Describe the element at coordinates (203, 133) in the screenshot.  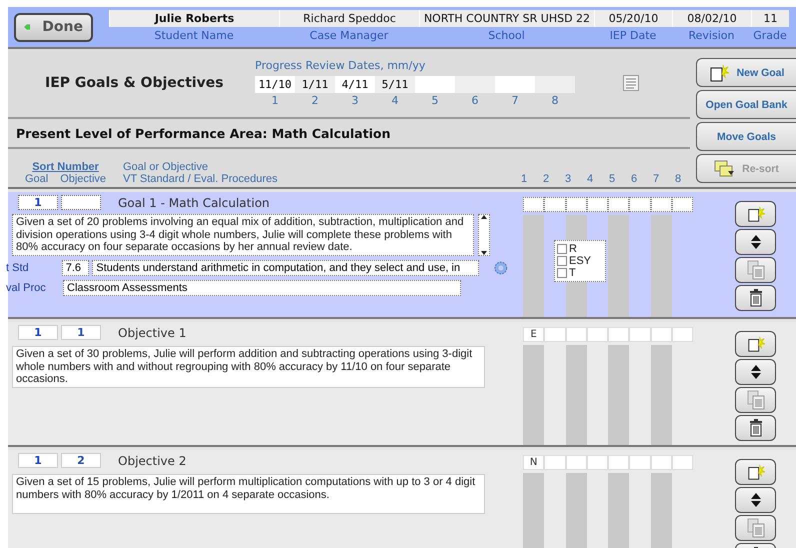
I see `performance-area-heading: Present Level of Performance Area: Math Calculation` at that location.